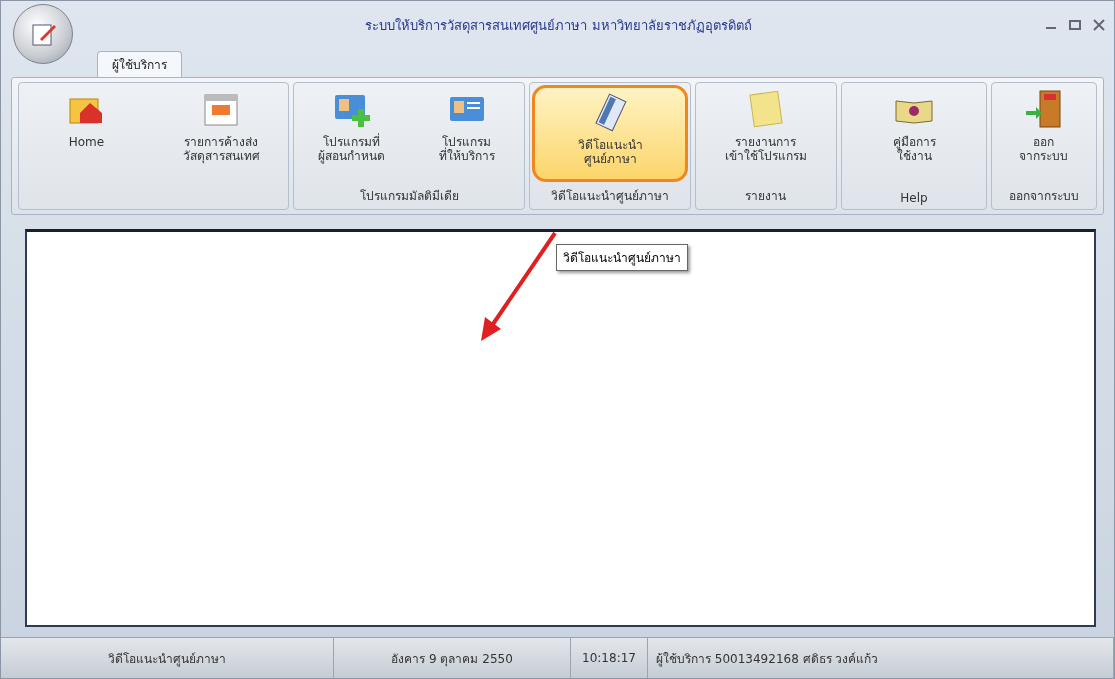 Image resolution: width=1115 pixels, height=679 pixels. Describe the element at coordinates (914, 198) in the screenshot. I see `group-label: Help` at that location.